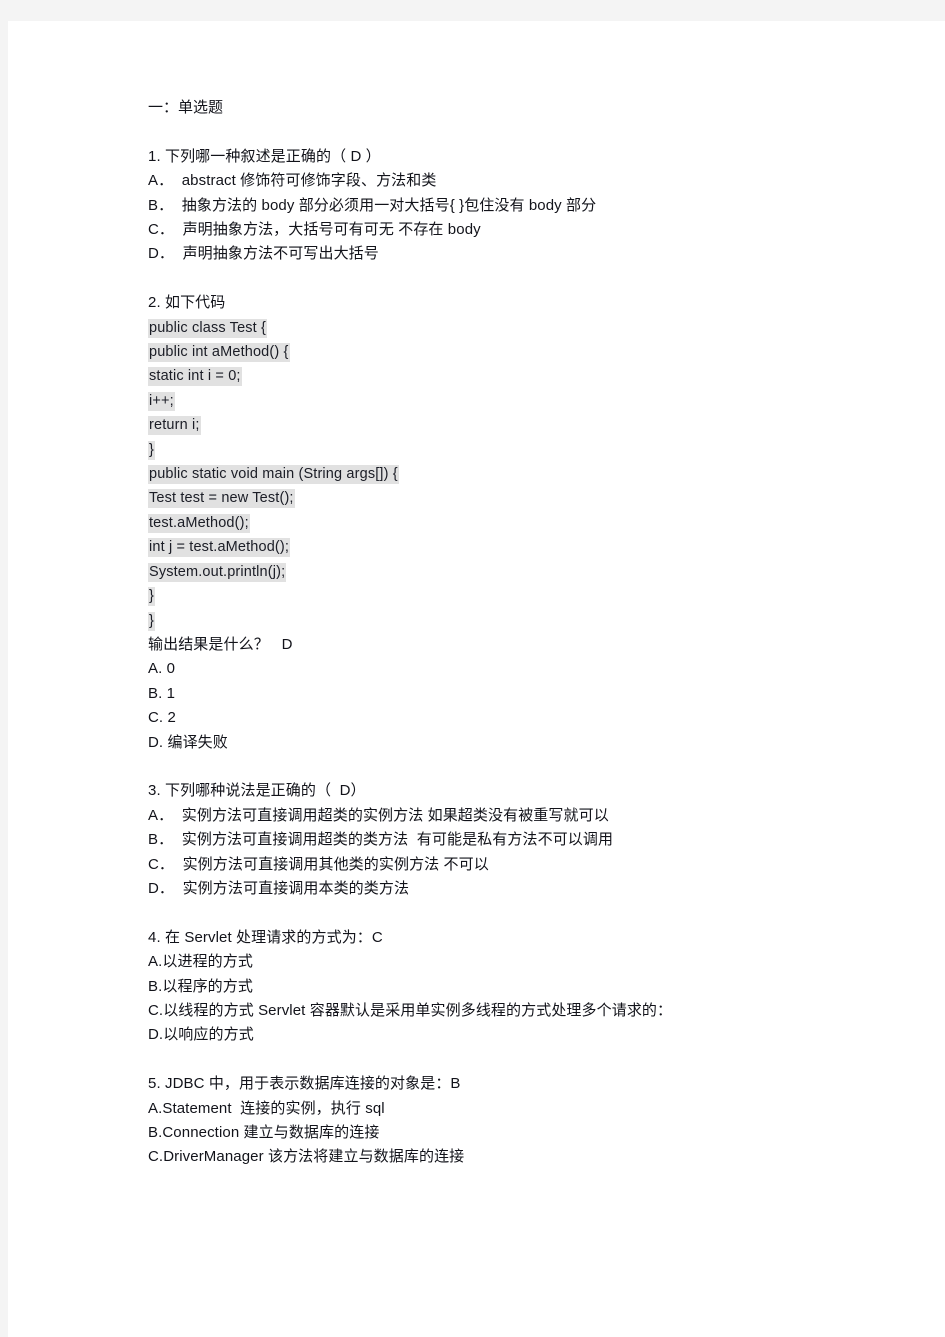 The height and width of the screenshot is (1337, 945). What do you see at coordinates (304, 1084) in the screenshot?
I see `question-5-stem: 5. JDBC 中，用于表示数据库连接的对象是：B` at bounding box center [304, 1084].